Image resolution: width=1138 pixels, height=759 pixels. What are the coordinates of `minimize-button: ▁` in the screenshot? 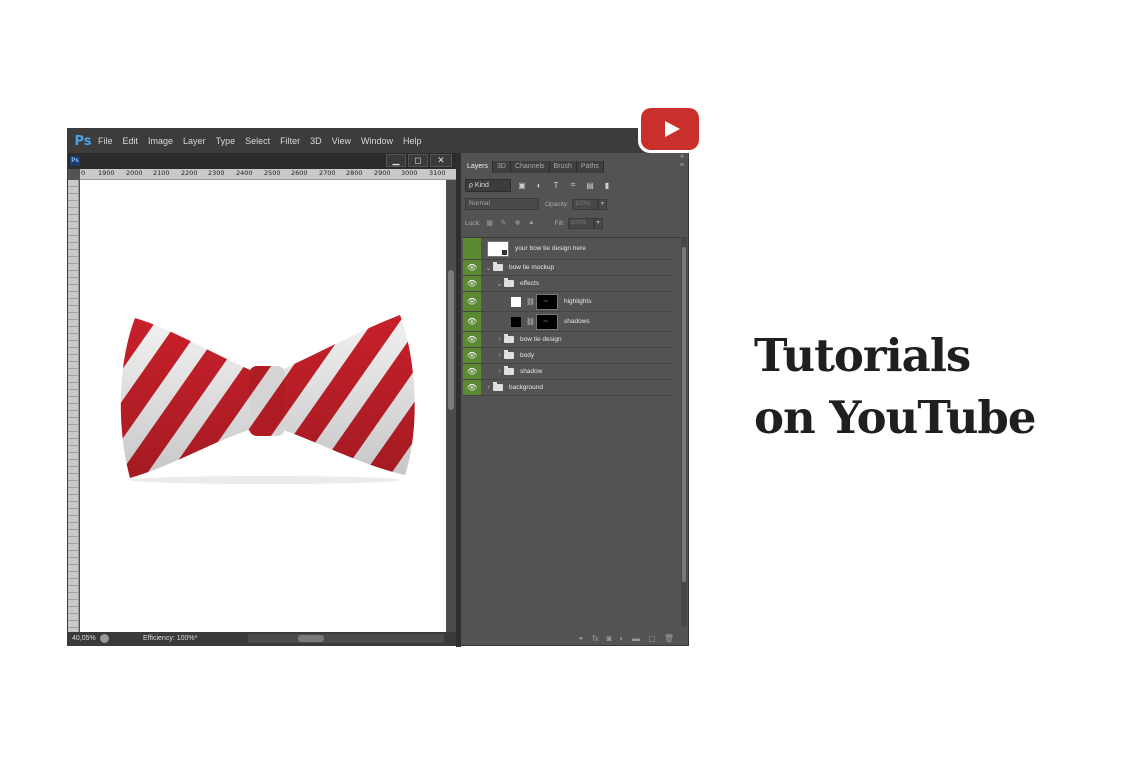 It's located at (396, 160).